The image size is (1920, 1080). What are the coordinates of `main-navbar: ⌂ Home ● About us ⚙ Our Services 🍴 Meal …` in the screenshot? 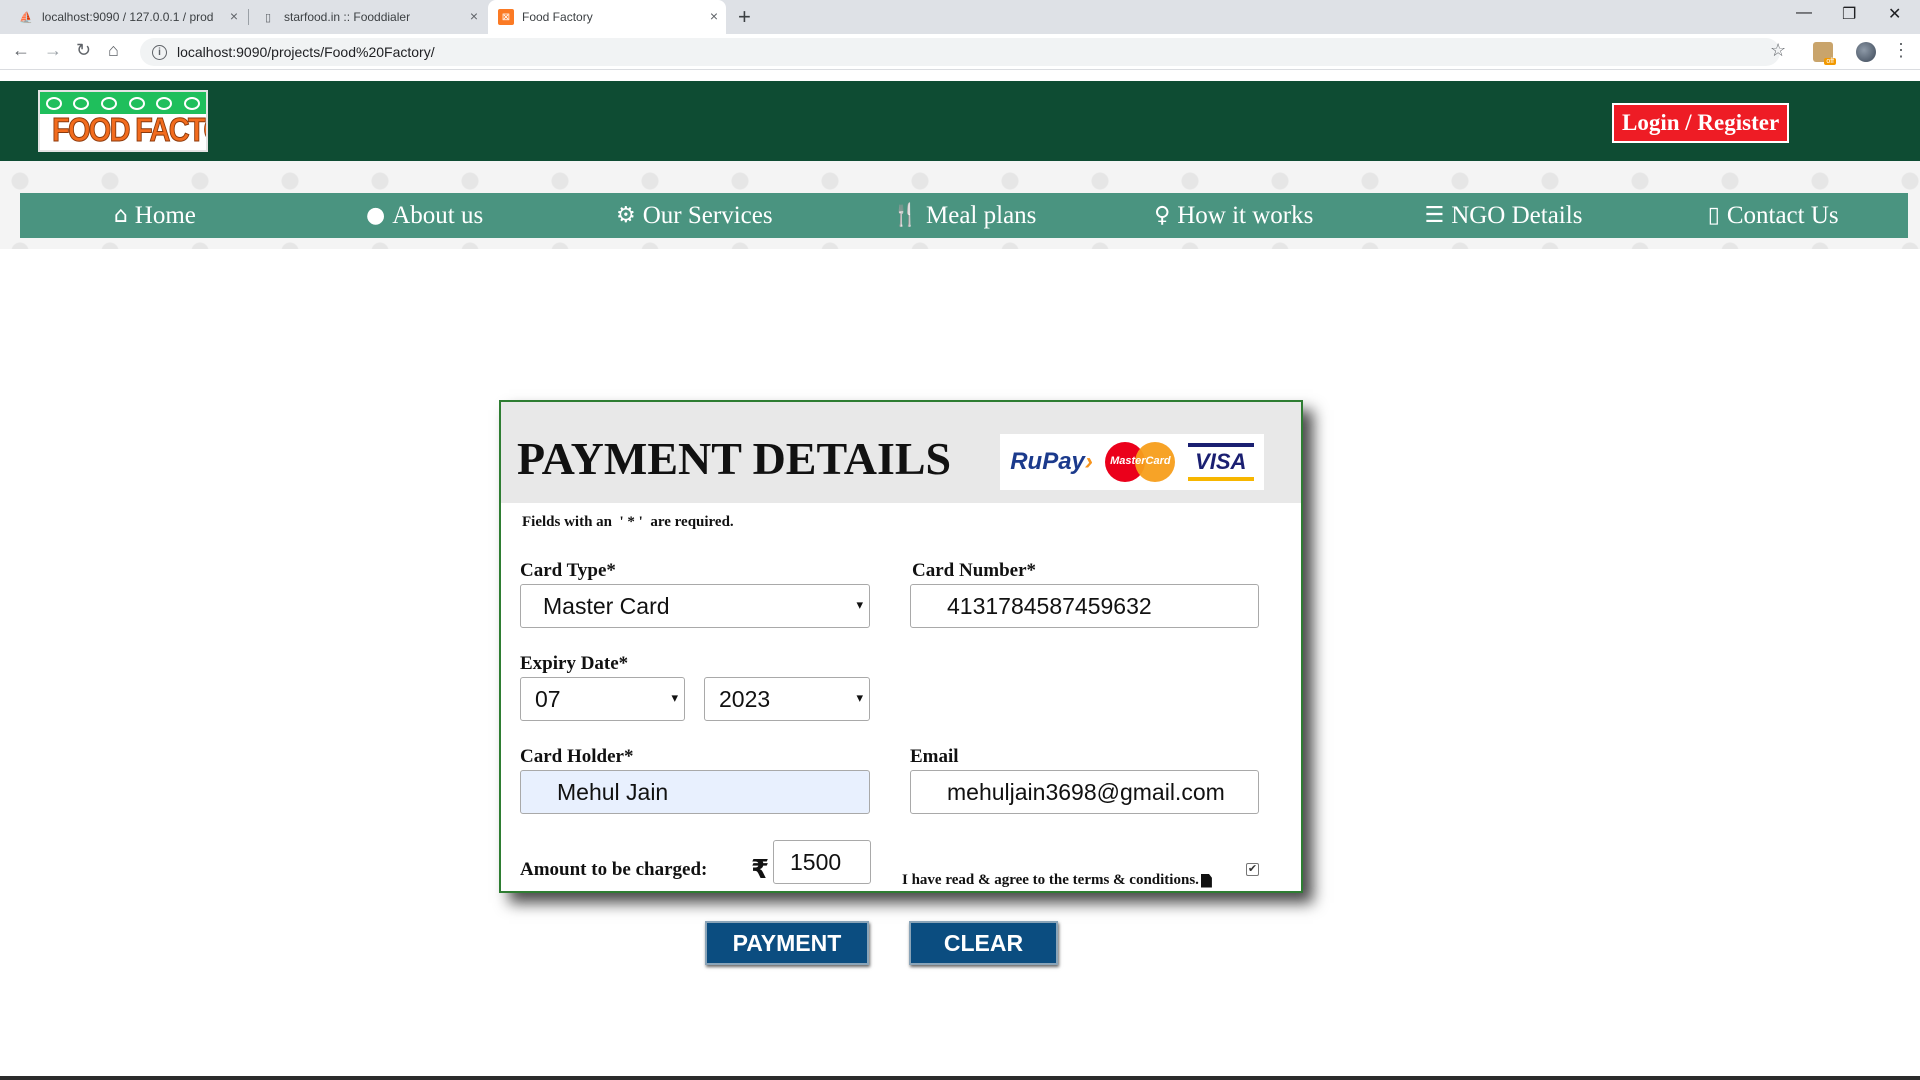 It's located at (964, 215).